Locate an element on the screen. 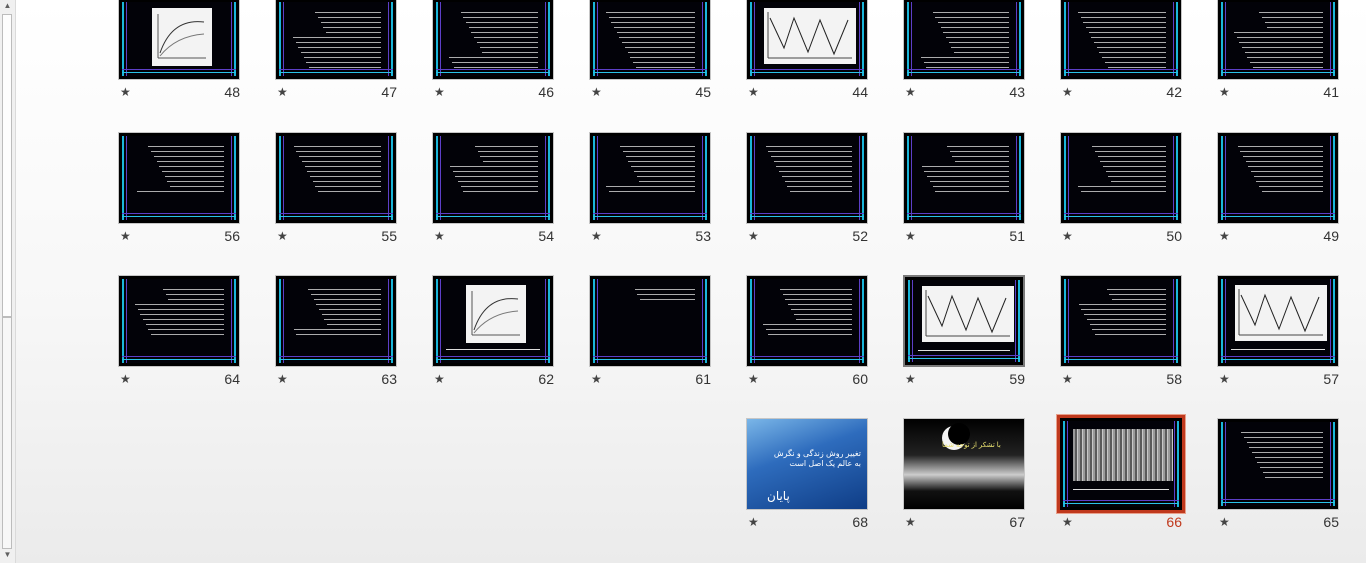 Image resolution: width=1366 pixels, height=563 pixels. slide-thumbnail-49: ★ 49 is located at coordinates (1278, 188).